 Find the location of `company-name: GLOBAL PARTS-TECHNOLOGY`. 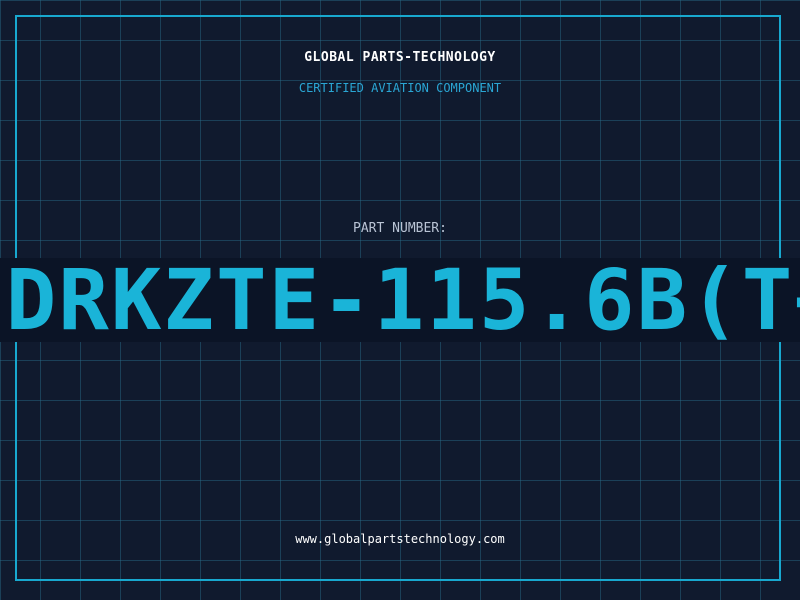

company-name: GLOBAL PARTS-TECHNOLOGY is located at coordinates (400, 57).